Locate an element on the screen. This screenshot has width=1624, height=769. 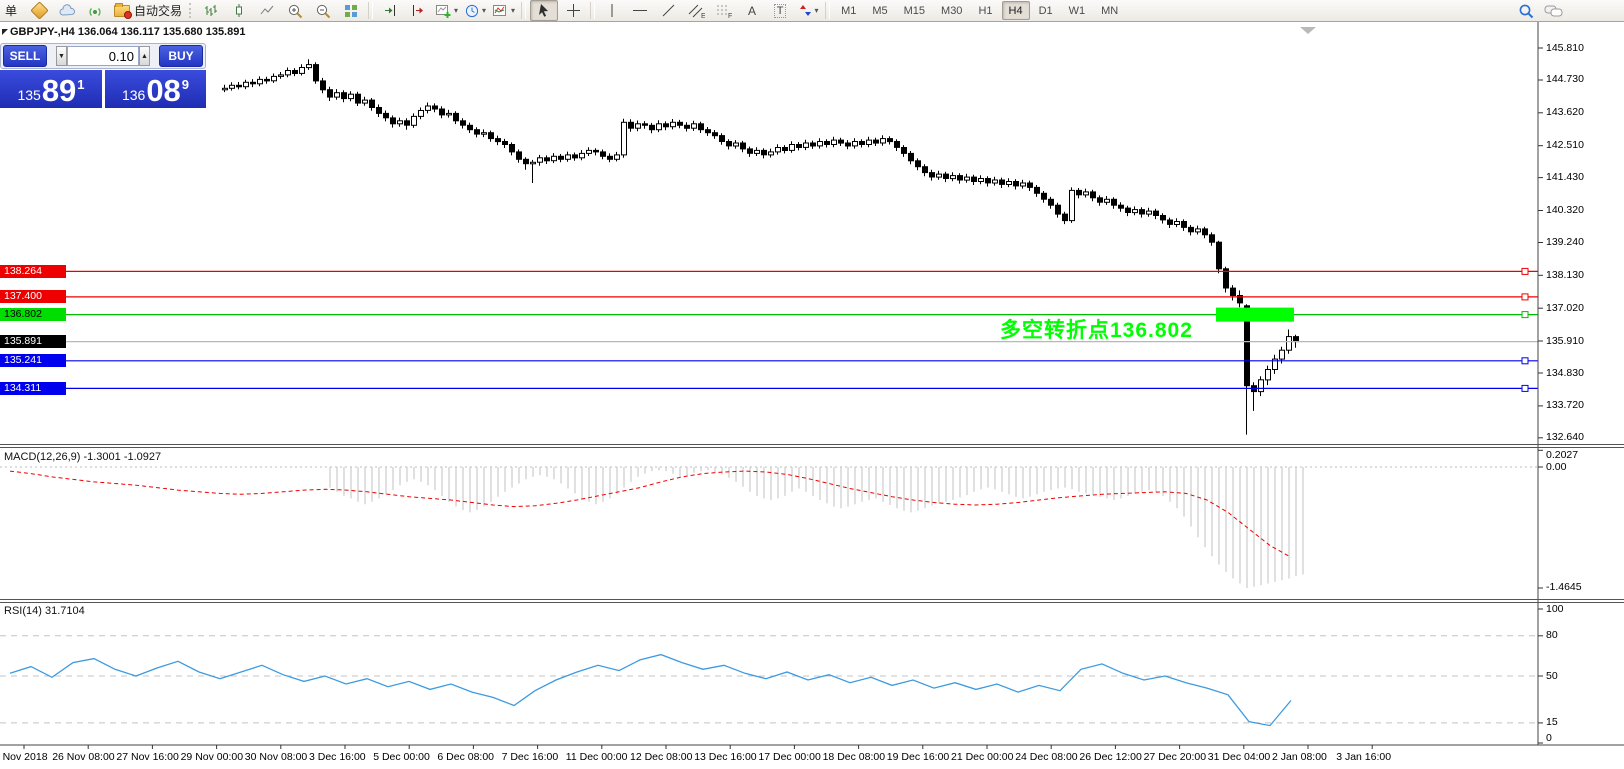
cursor-button is located at coordinates (544, 10).